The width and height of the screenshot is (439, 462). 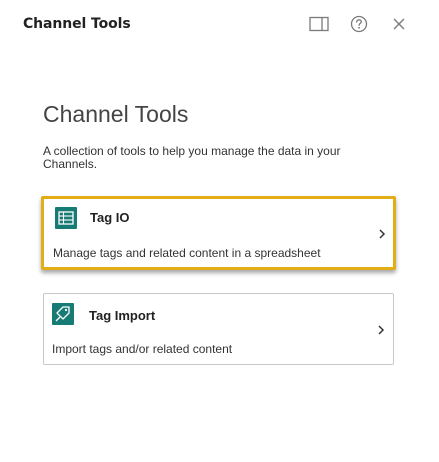 I want to click on side-panel-icon, so click(x=319, y=24).